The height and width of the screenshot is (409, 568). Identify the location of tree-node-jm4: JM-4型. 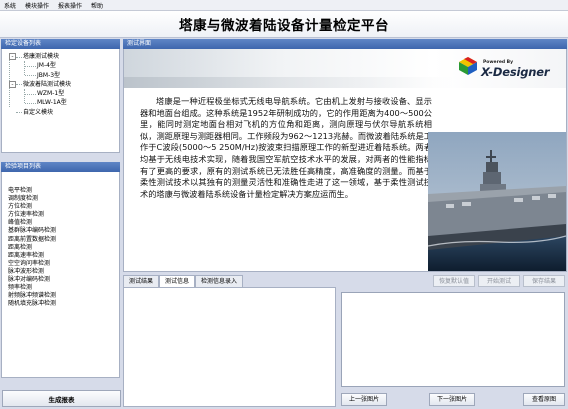
(62, 65).